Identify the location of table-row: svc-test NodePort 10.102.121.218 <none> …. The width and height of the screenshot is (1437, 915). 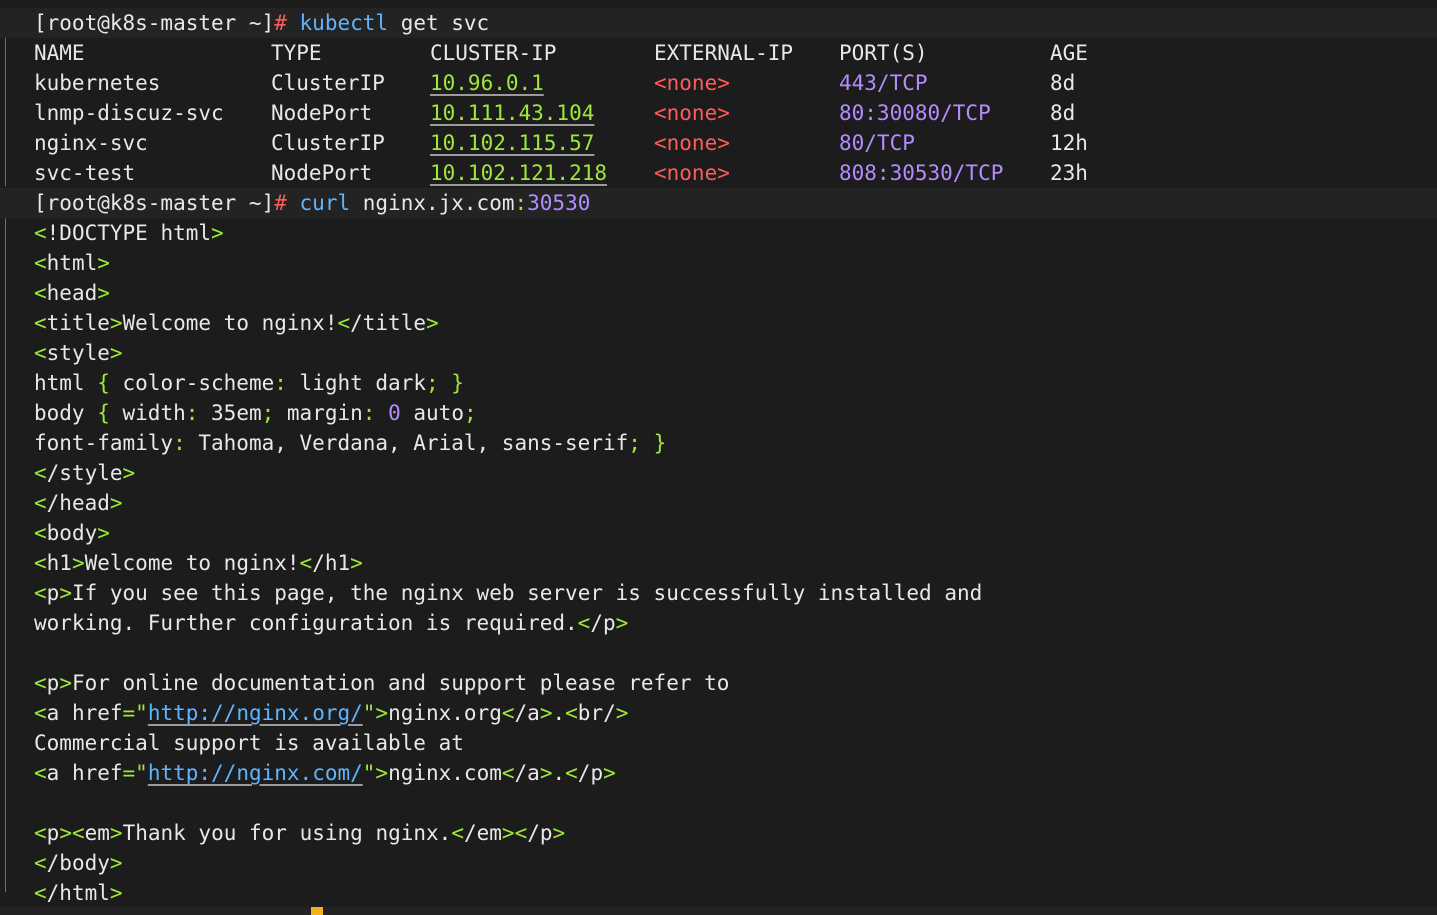
(584, 173).